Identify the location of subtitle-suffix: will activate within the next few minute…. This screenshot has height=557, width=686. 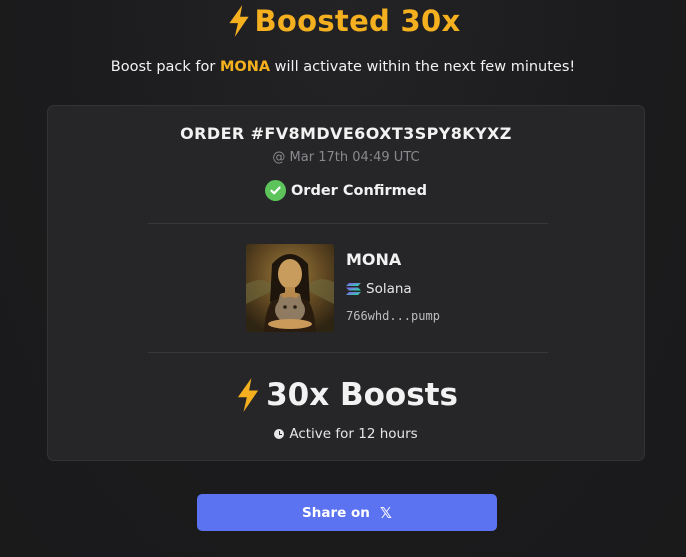
(423, 67).